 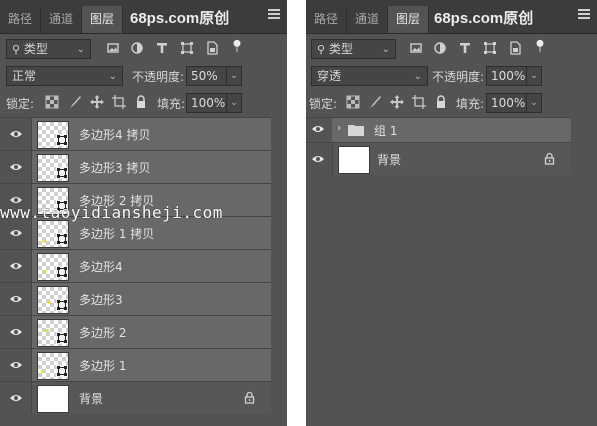 What do you see at coordinates (508, 76) in the screenshot?
I see `opacity-input: 100%` at bounding box center [508, 76].